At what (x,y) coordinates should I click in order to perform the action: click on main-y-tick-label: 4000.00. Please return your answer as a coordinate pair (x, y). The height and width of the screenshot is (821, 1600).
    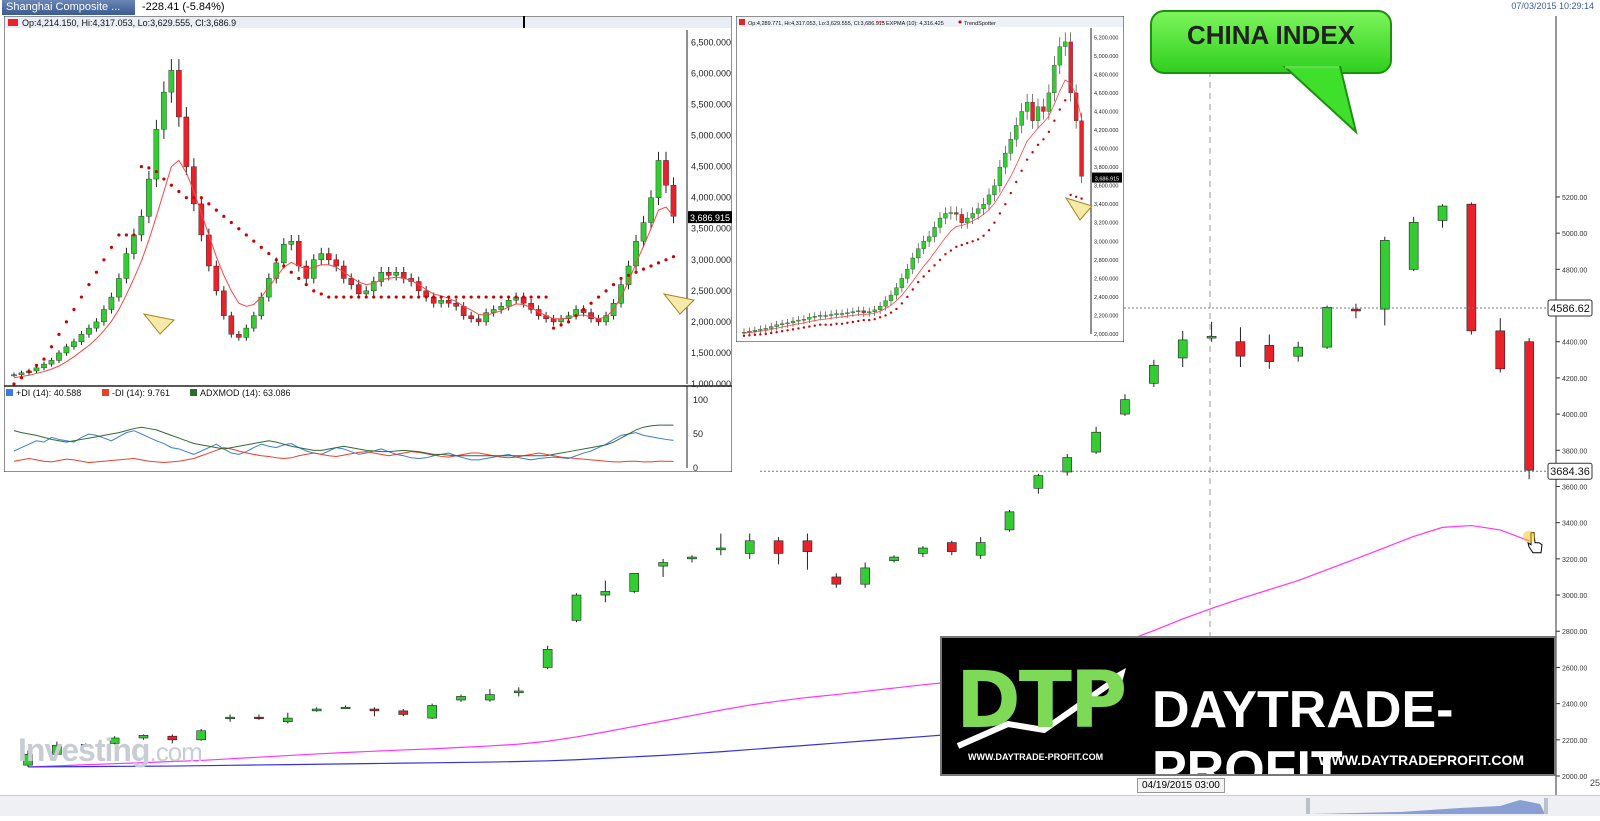
    Looking at the image, I should click on (1574, 415).